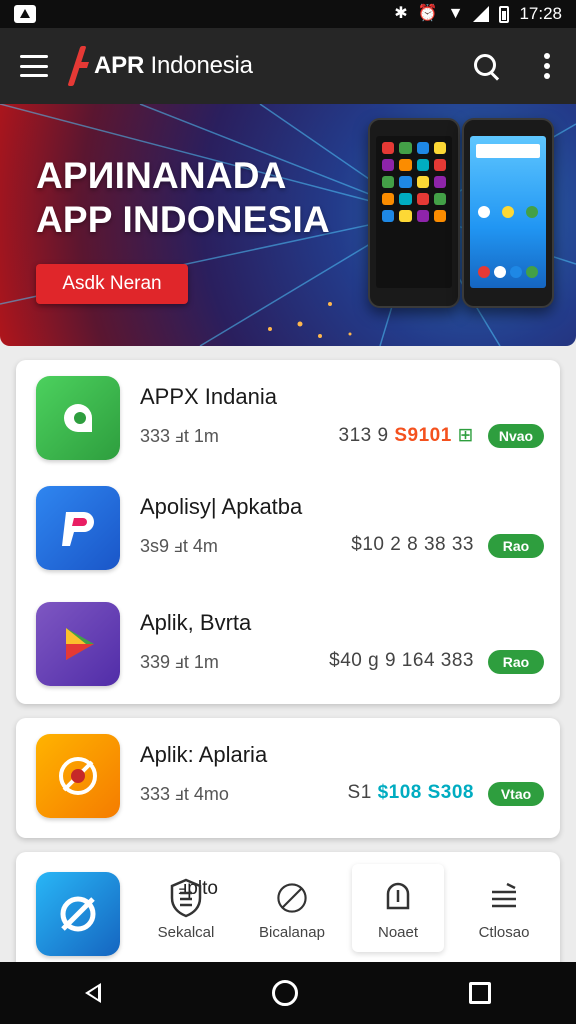 This screenshot has height=1024, width=576. What do you see at coordinates (540, 13) in the screenshot?
I see `status-time: 17:28` at bounding box center [540, 13].